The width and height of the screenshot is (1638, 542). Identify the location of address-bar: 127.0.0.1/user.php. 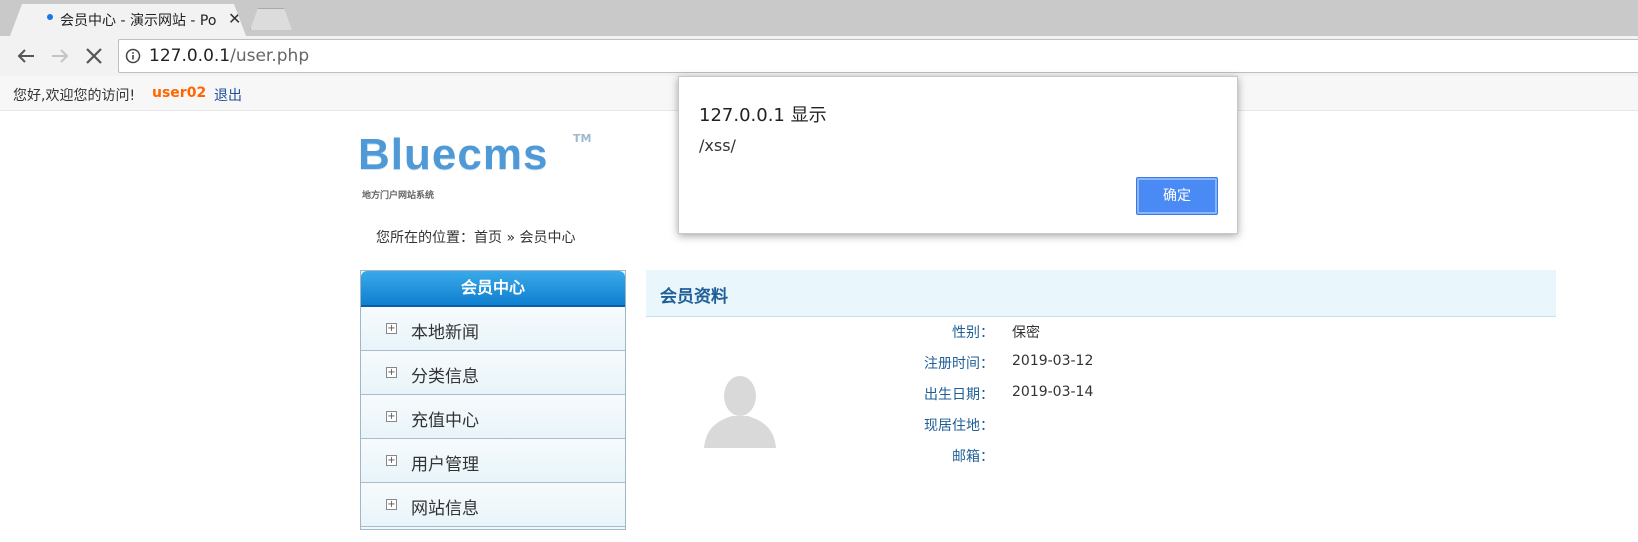
(878, 56).